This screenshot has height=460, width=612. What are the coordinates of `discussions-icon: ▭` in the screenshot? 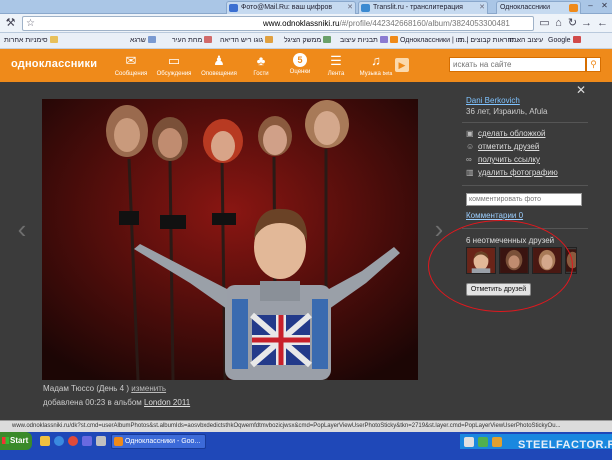 It's located at (174, 60).